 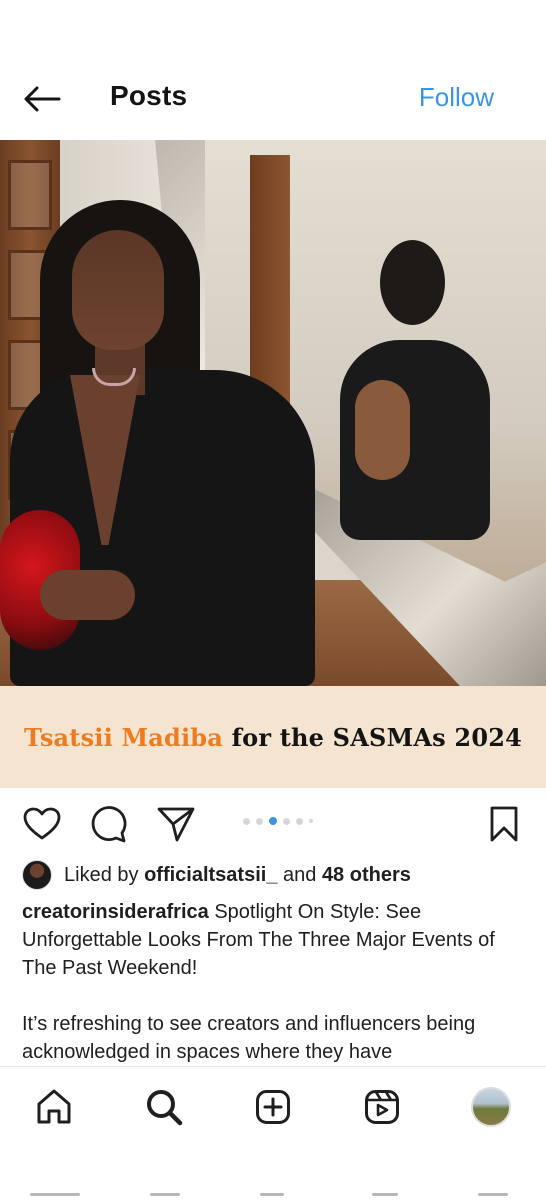 What do you see at coordinates (382, 430) in the screenshot?
I see `photo-reflection-back` at bounding box center [382, 430].